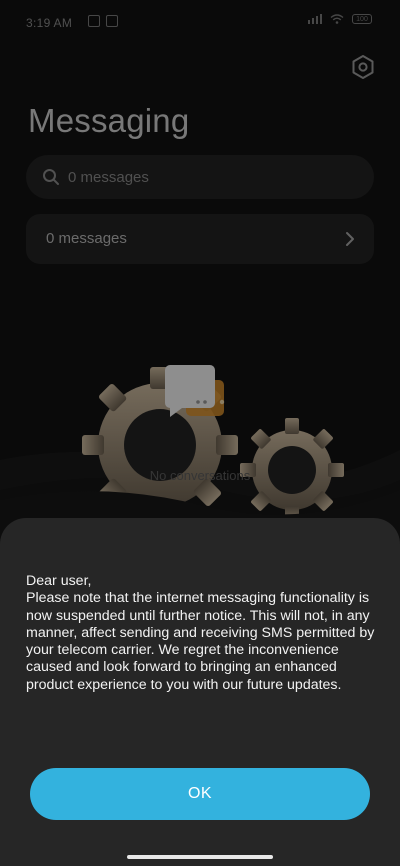  What do you see at coordinates (213, 177) in the screenshot?
I see `search-input` at bounding box center [213, 177].